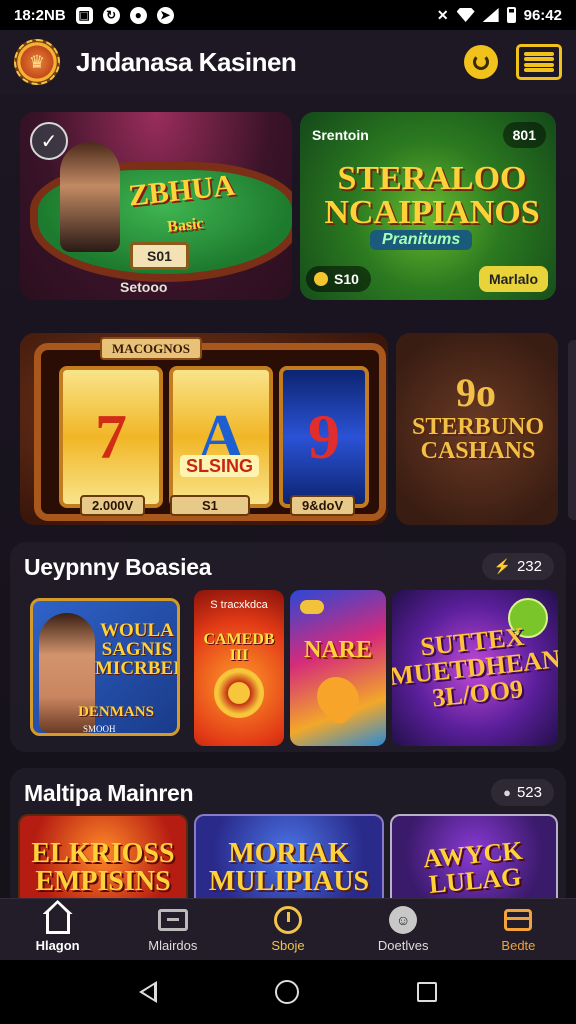 This screenshot has width=576, height=1024. Describe the element at coordinates (185, 225) in the screenshot. I see `poker-logo-sub: Basic` at that location.